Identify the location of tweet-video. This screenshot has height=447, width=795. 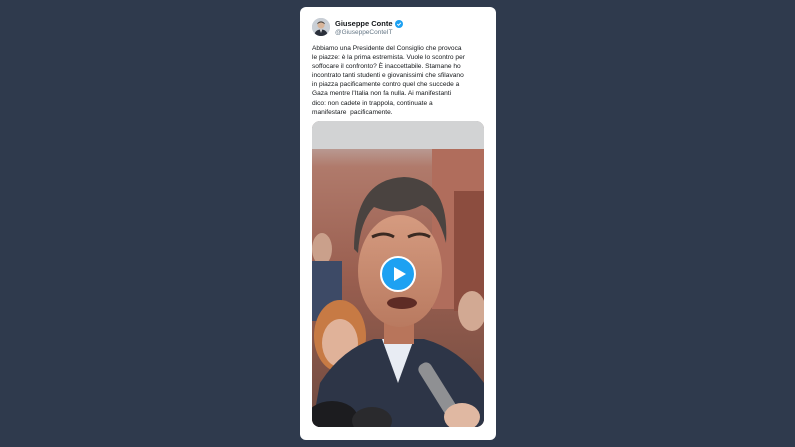
(398, 274).